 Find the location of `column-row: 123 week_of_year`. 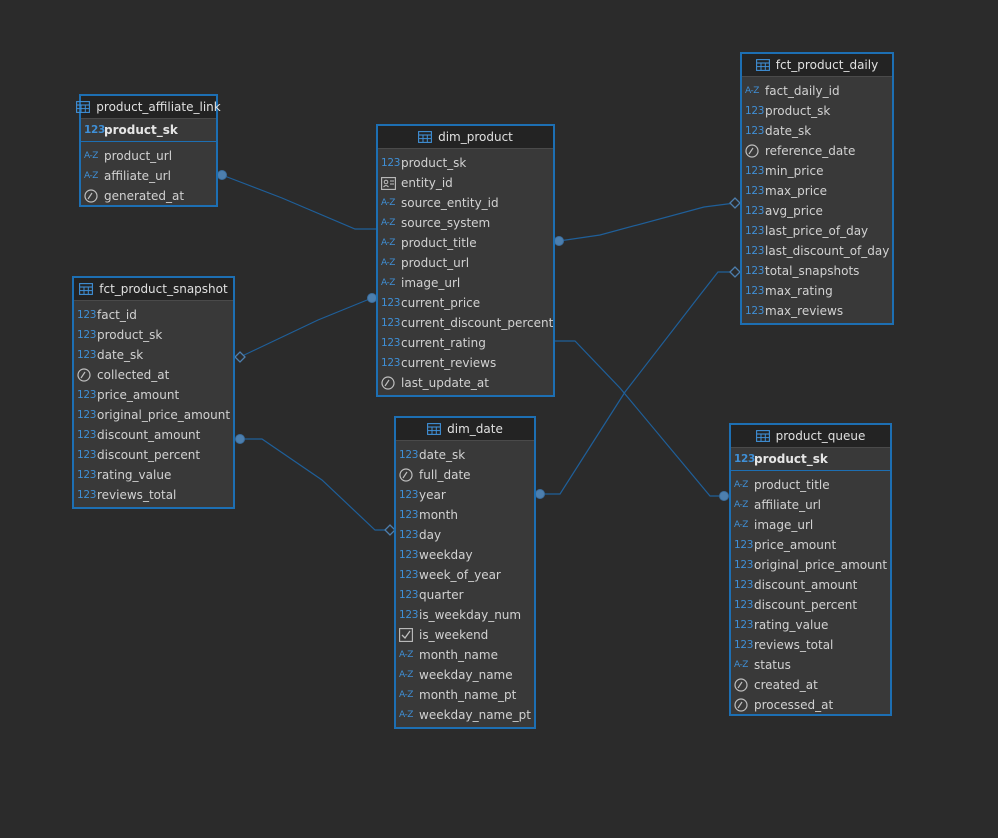

column-row: 123 week_of_year is located at coordinates (465, 575).